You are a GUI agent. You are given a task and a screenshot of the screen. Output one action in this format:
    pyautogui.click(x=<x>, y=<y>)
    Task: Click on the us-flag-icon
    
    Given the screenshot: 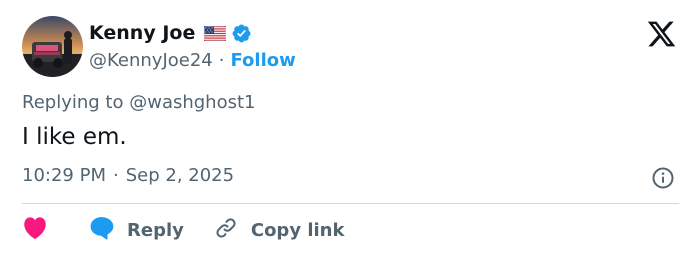 What is the action you would take?
    pyautogui.click(x=215, y=33)
    